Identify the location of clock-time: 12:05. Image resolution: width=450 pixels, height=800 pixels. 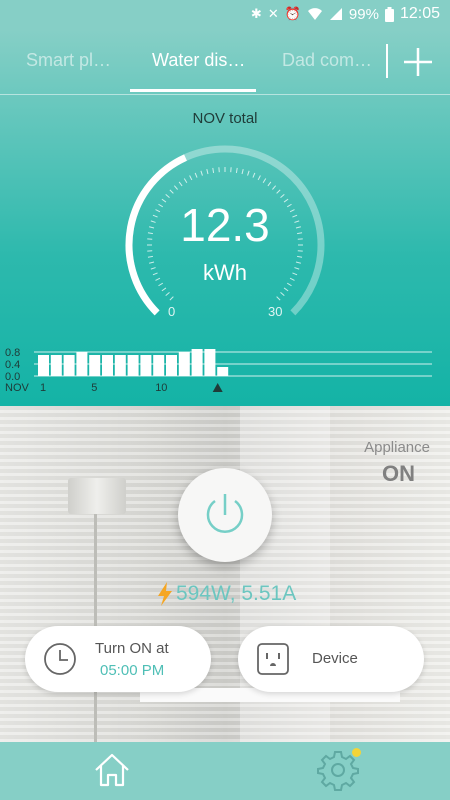
(419, 13).